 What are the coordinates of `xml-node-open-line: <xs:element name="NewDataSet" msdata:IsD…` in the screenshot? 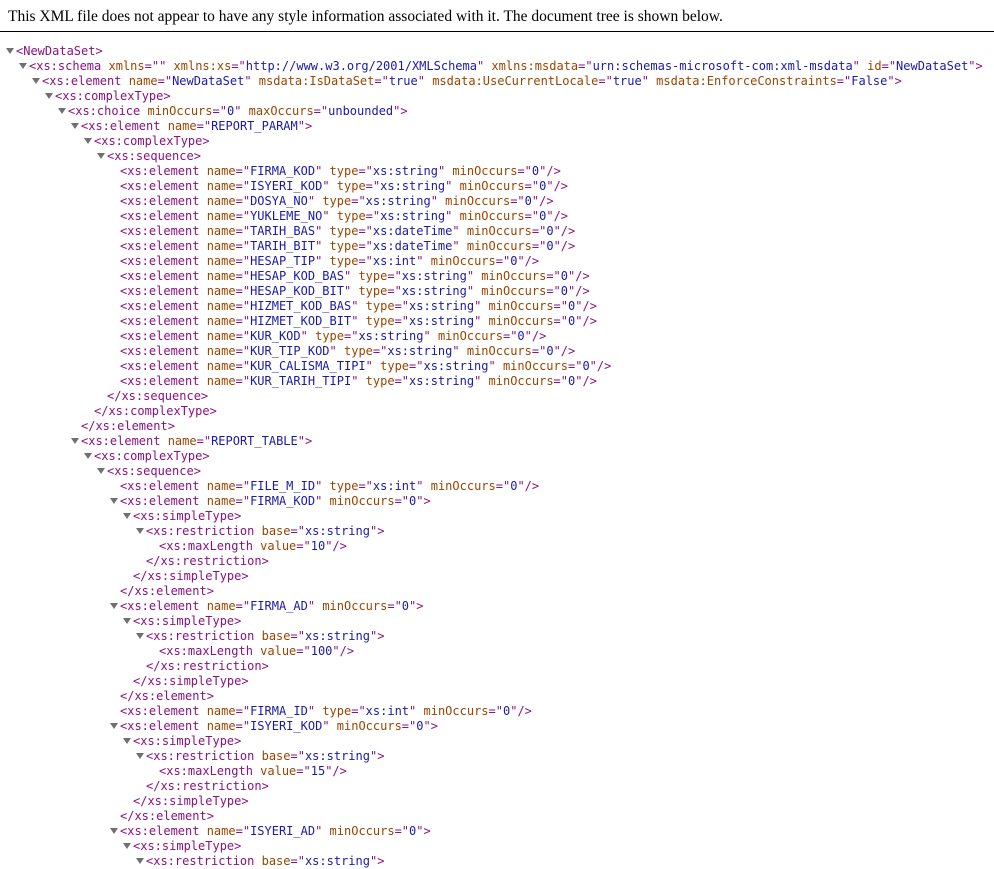 It's located at (467, 81).